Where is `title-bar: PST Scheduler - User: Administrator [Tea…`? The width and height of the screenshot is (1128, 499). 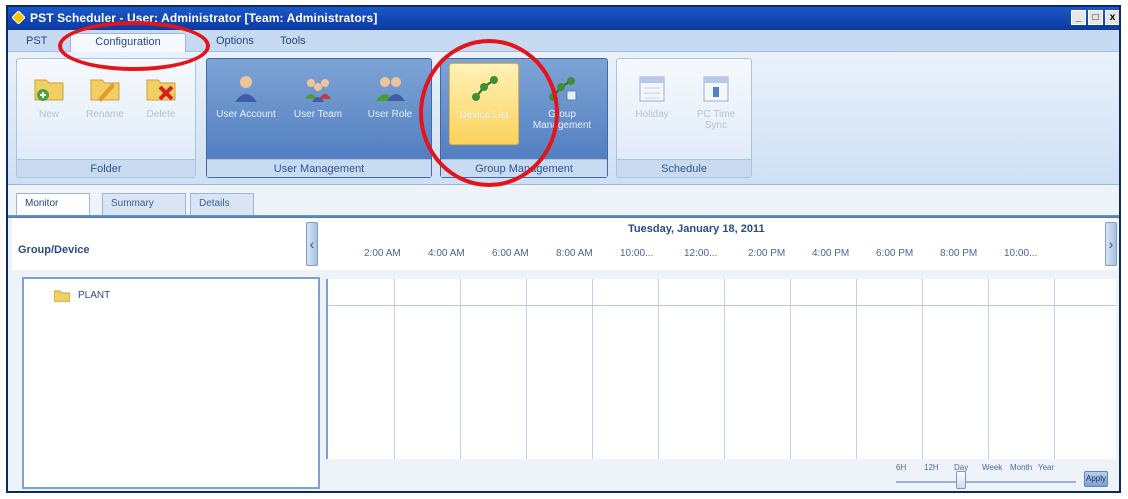 title-bar: PST Scheduler - User: Administrator [Tea… is located at coordinates (563, 18).